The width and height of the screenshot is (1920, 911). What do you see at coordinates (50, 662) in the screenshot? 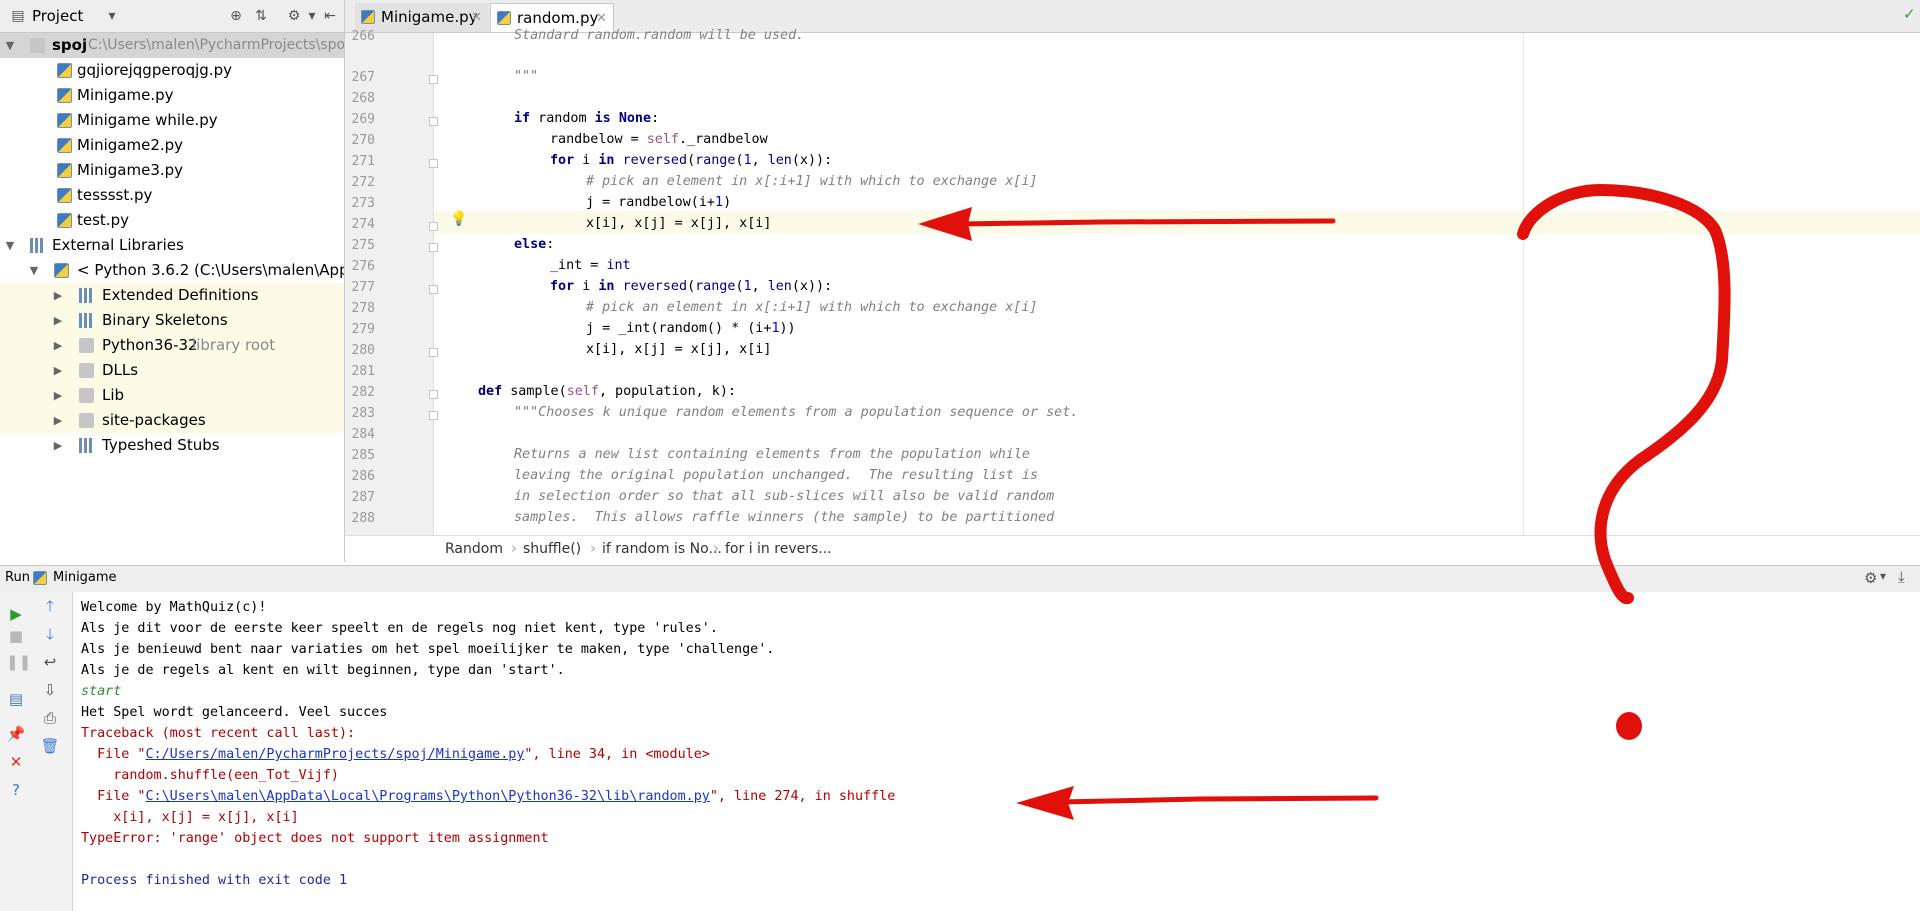
I see `soft-wrap-icon: ↩` at bounding box center [50, 662].